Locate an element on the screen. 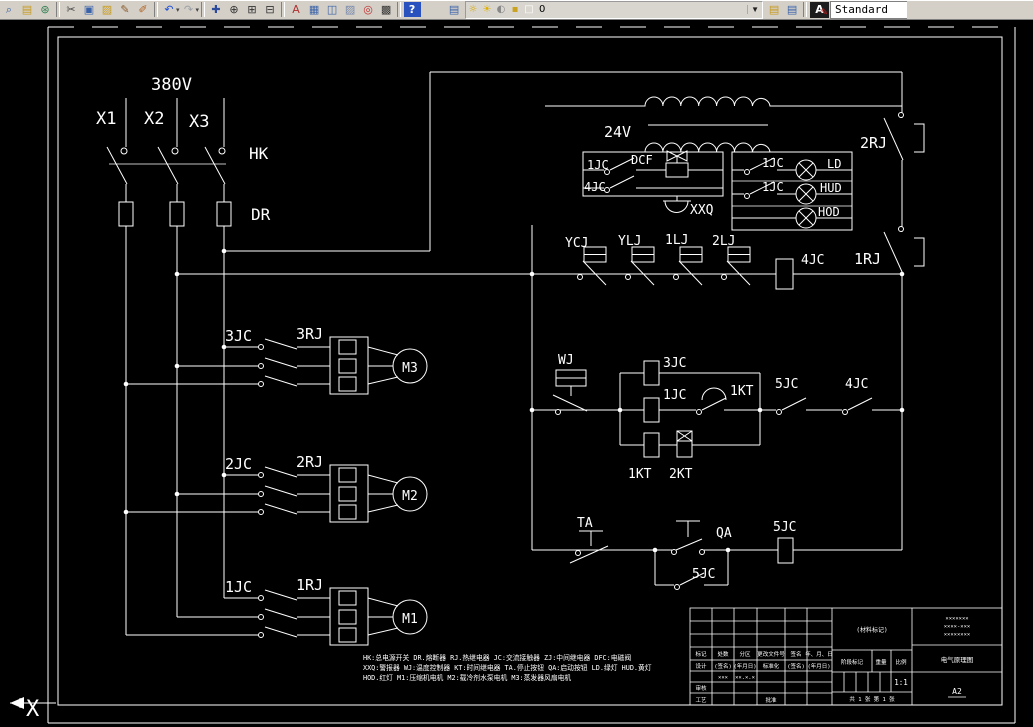 The image size is (1033, 727). titleblock-text-2: 分区 is located at coordinates (745, 654).